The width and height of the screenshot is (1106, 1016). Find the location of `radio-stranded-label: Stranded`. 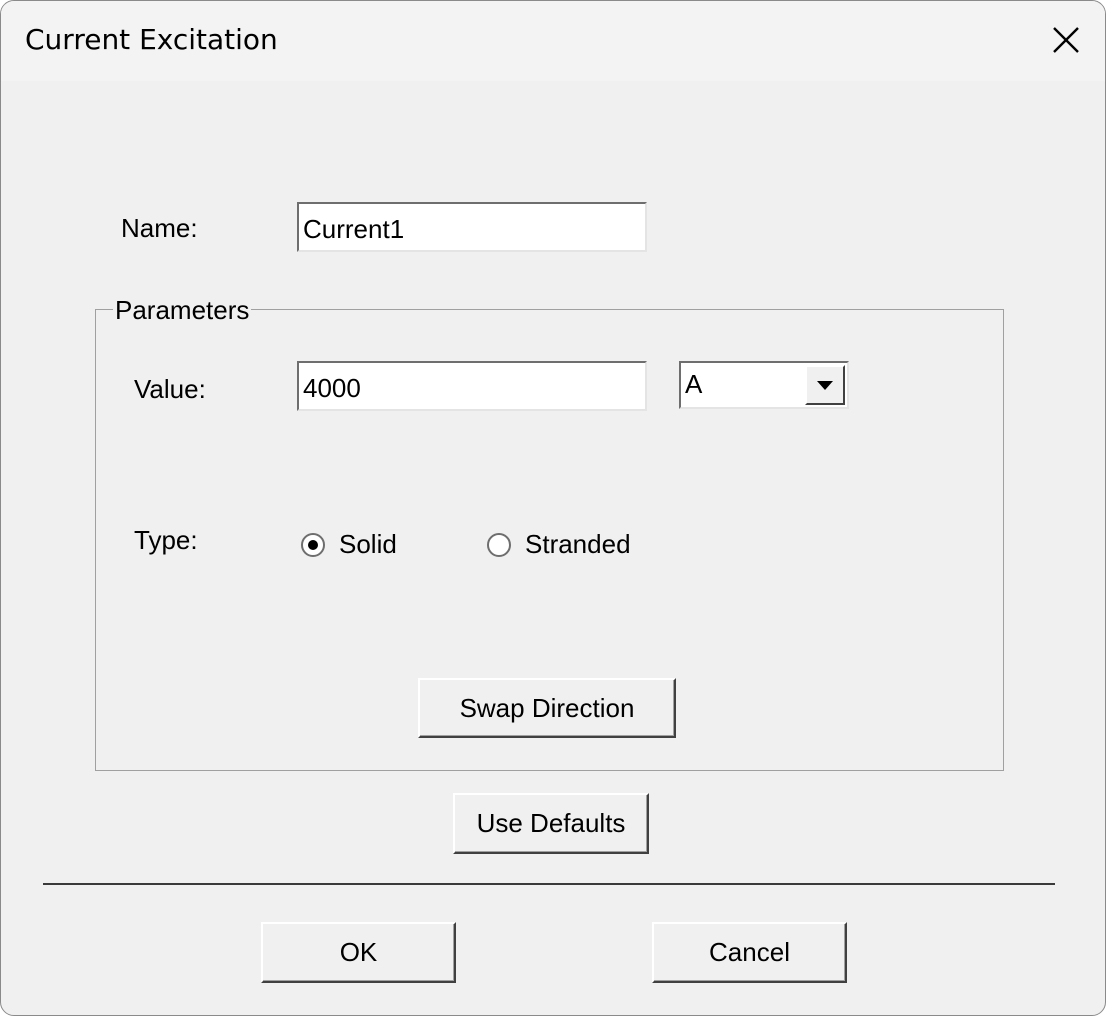

radio-stranded-label: Stranded is located at coordinates (578, 544).